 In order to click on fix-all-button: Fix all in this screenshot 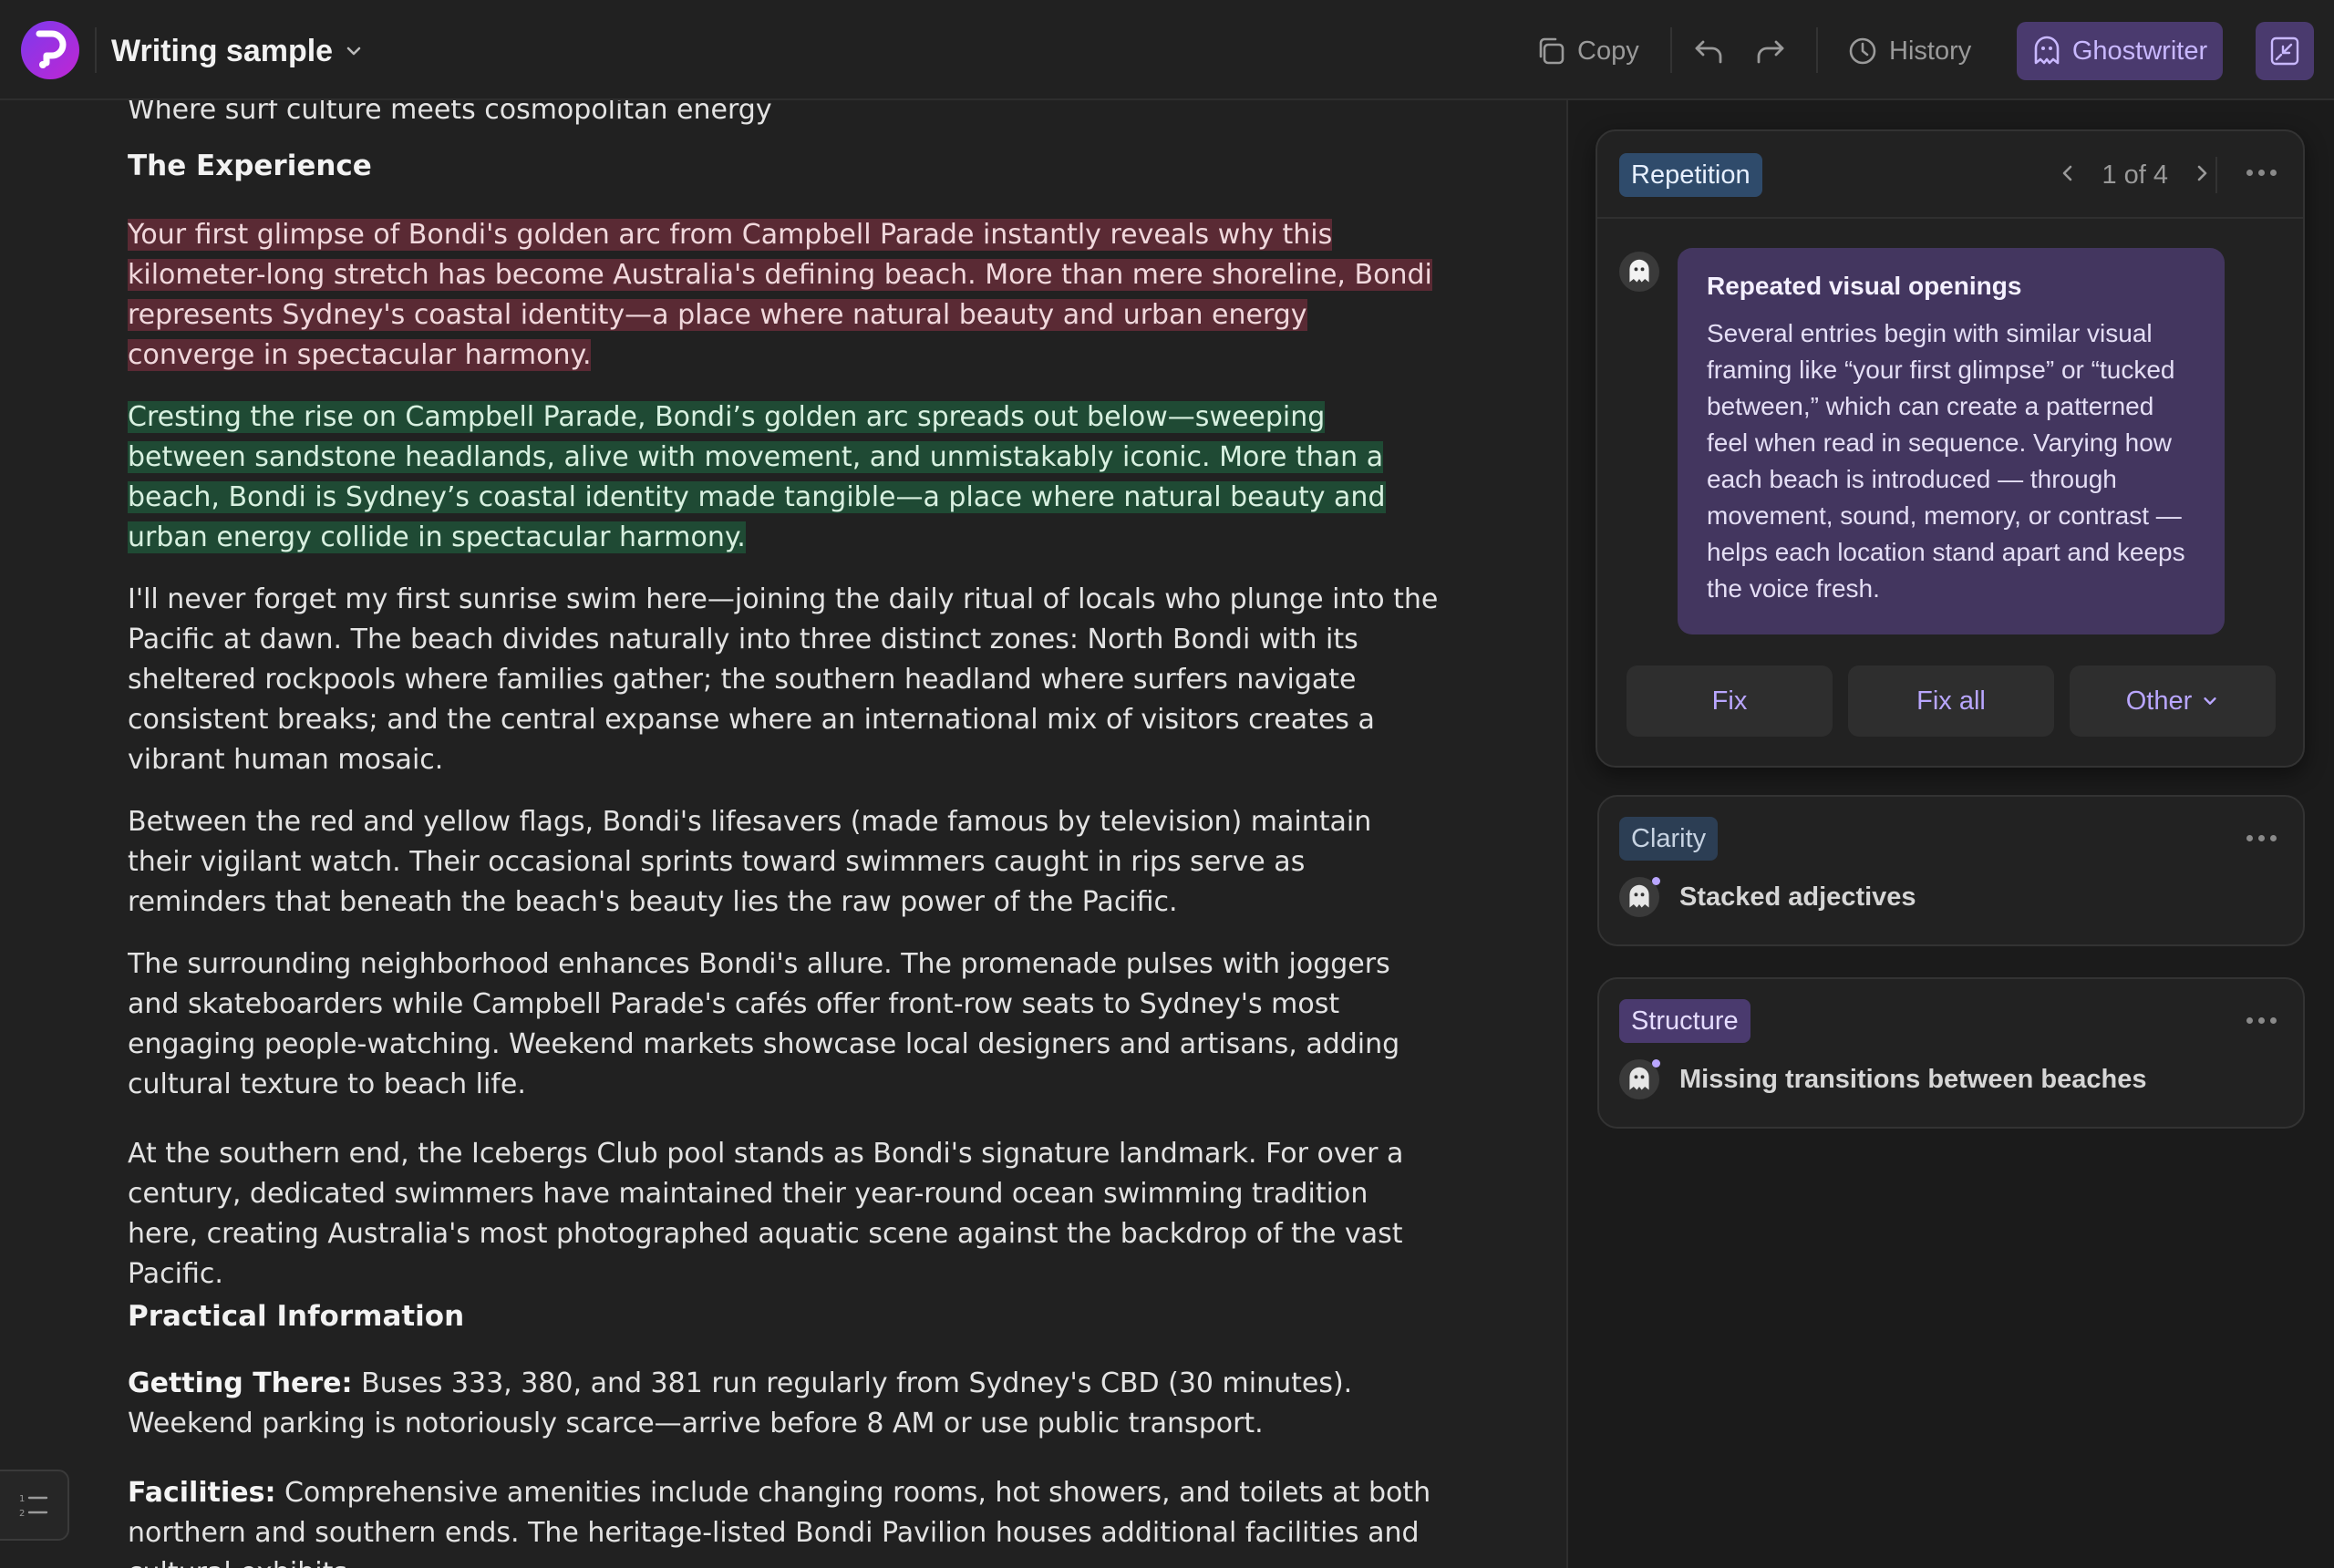, I will do `click(1951, 701)`.